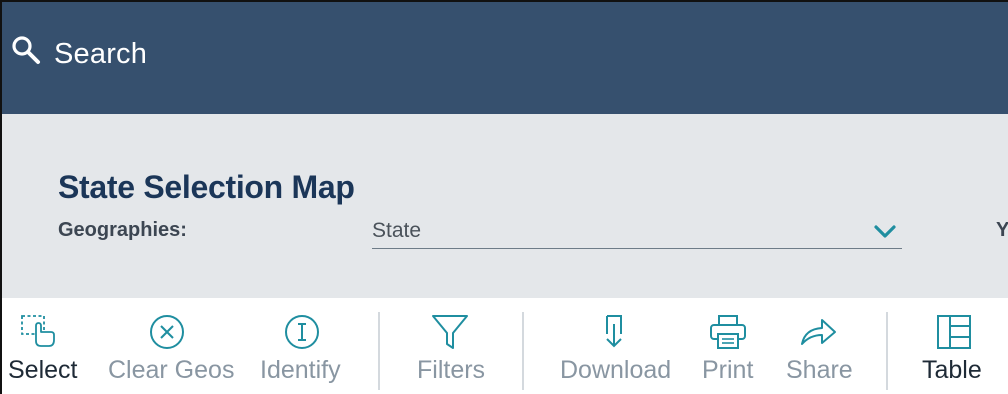  Describe the element at coordinates (206, 187) in the screenshot. I see `page-title: State Selection Map` at that location.